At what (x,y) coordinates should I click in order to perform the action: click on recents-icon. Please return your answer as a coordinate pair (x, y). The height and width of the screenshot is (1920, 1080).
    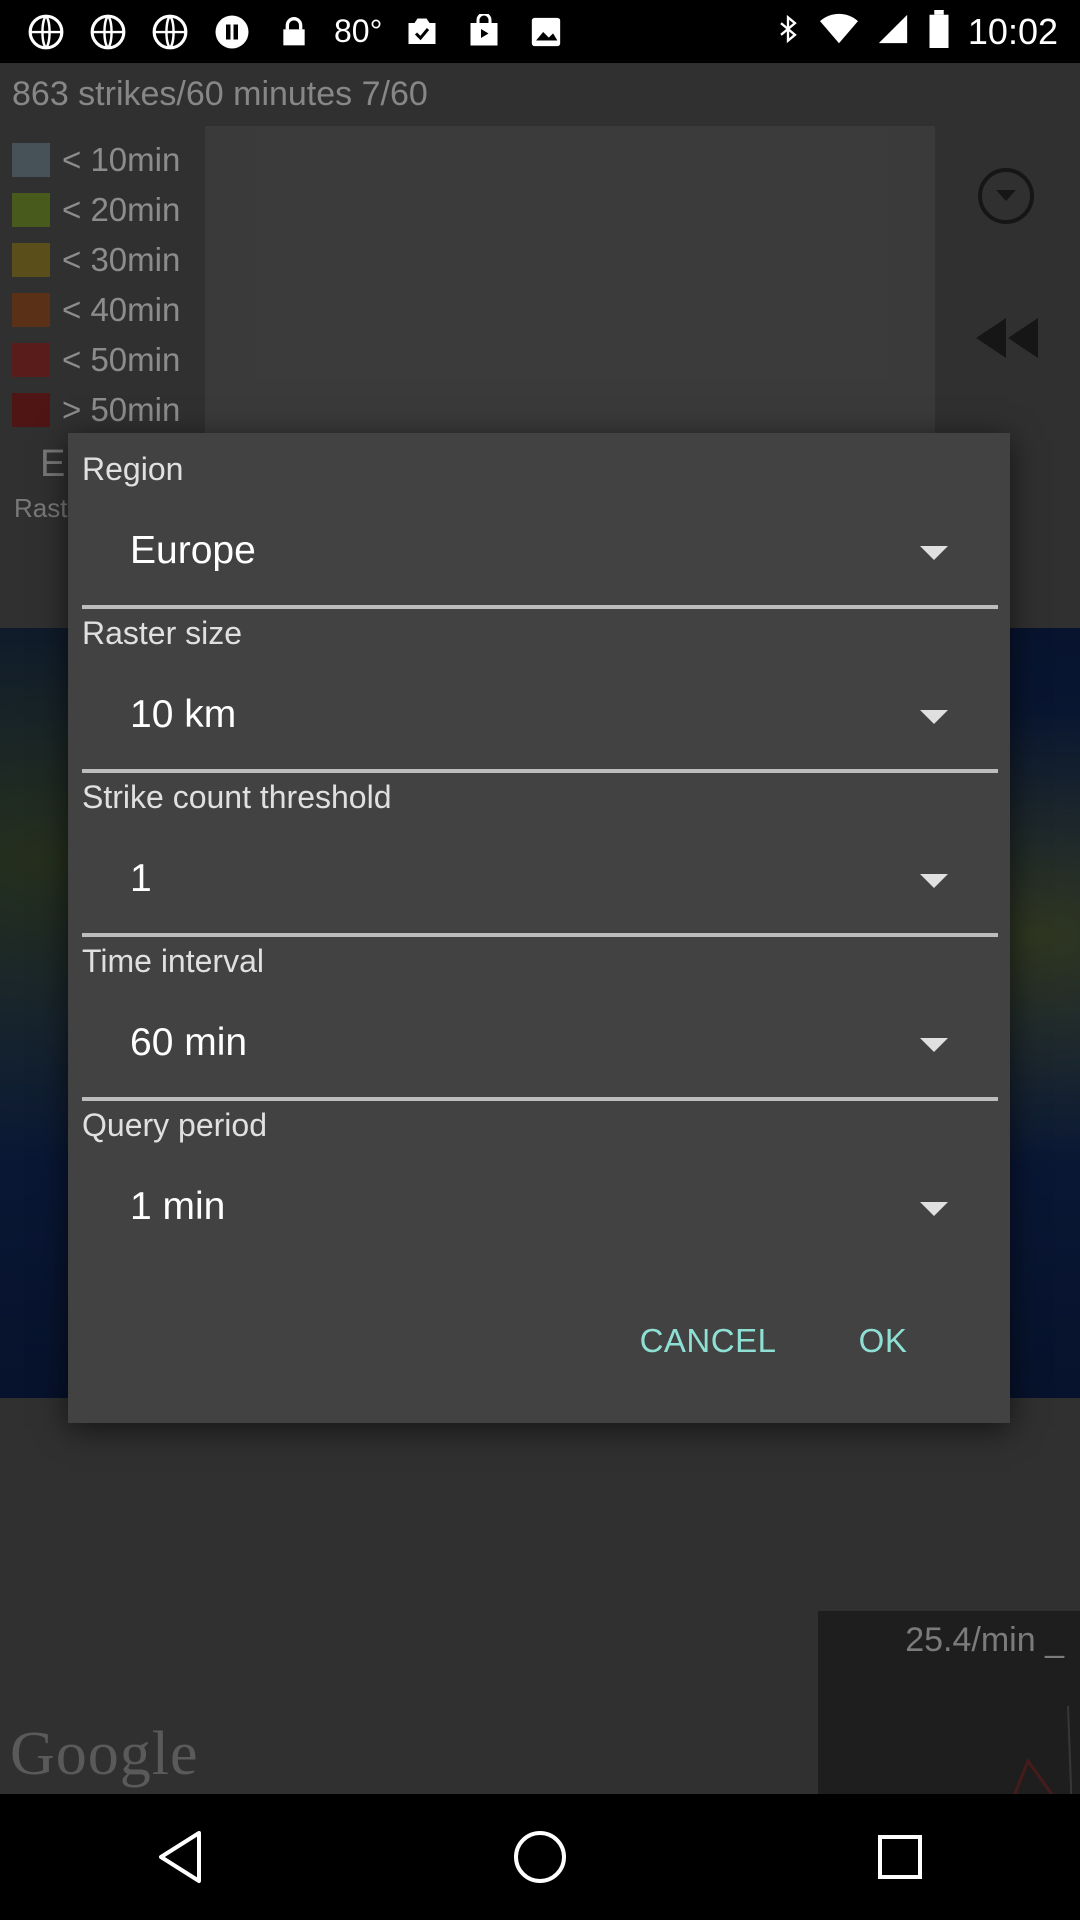
    Looking at the image, I should click on (900, 1857).